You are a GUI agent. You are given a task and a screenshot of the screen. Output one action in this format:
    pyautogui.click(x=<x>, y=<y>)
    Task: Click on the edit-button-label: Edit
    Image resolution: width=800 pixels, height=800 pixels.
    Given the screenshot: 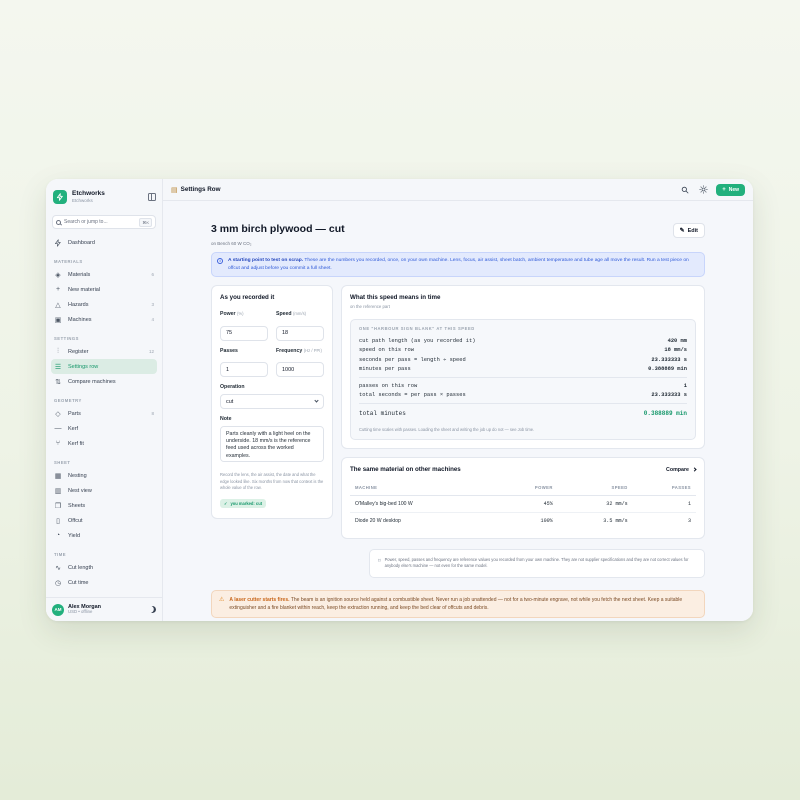 What is the action you would take?
    pyautogui.click(x=692, y=230)
    